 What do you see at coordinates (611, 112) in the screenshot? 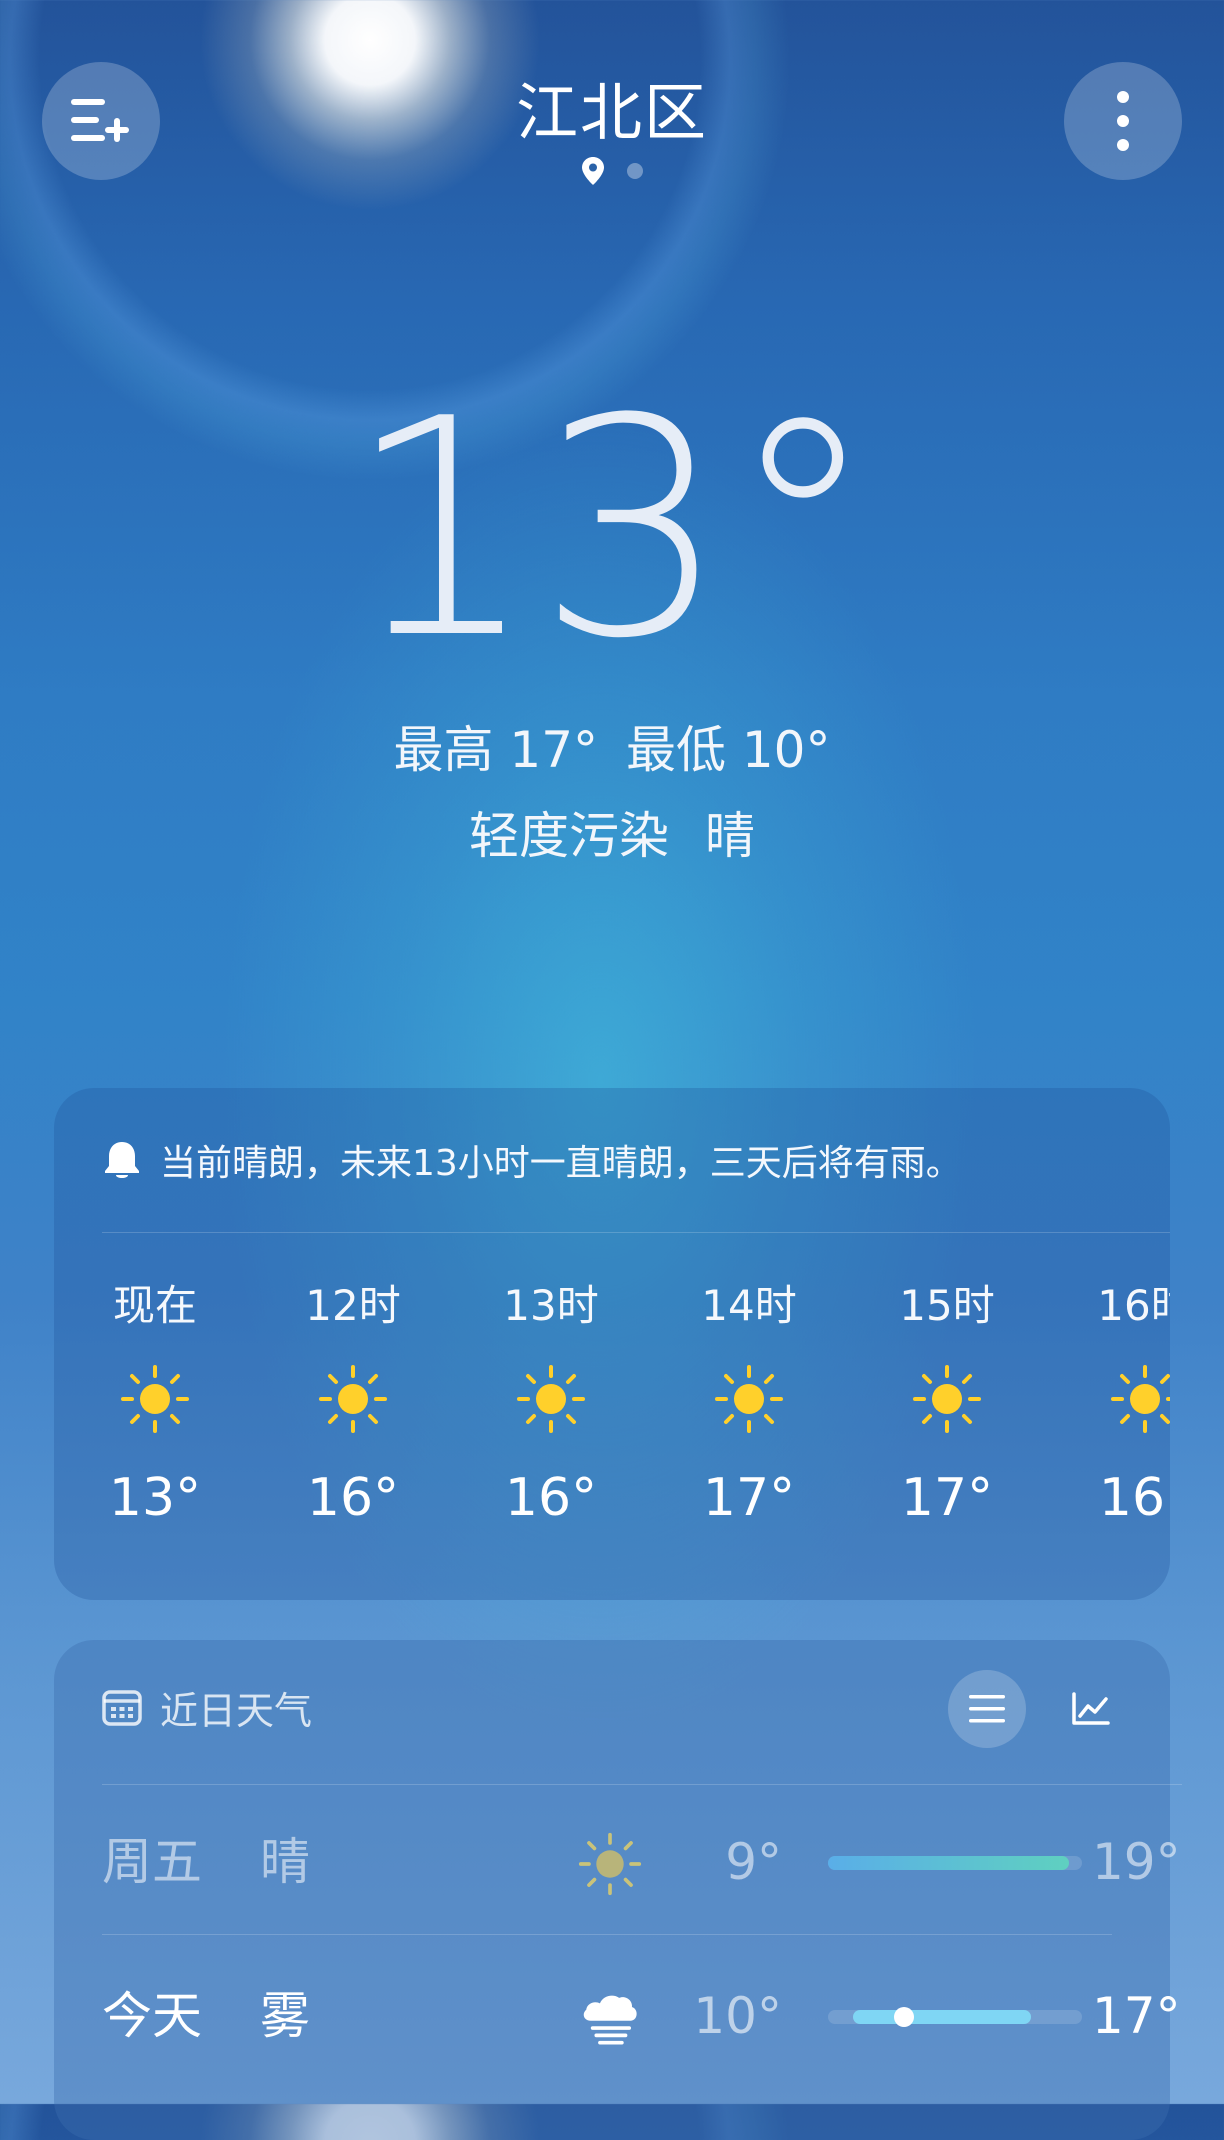
I see `city-title: 江北区` at bounding box center [611, 112].